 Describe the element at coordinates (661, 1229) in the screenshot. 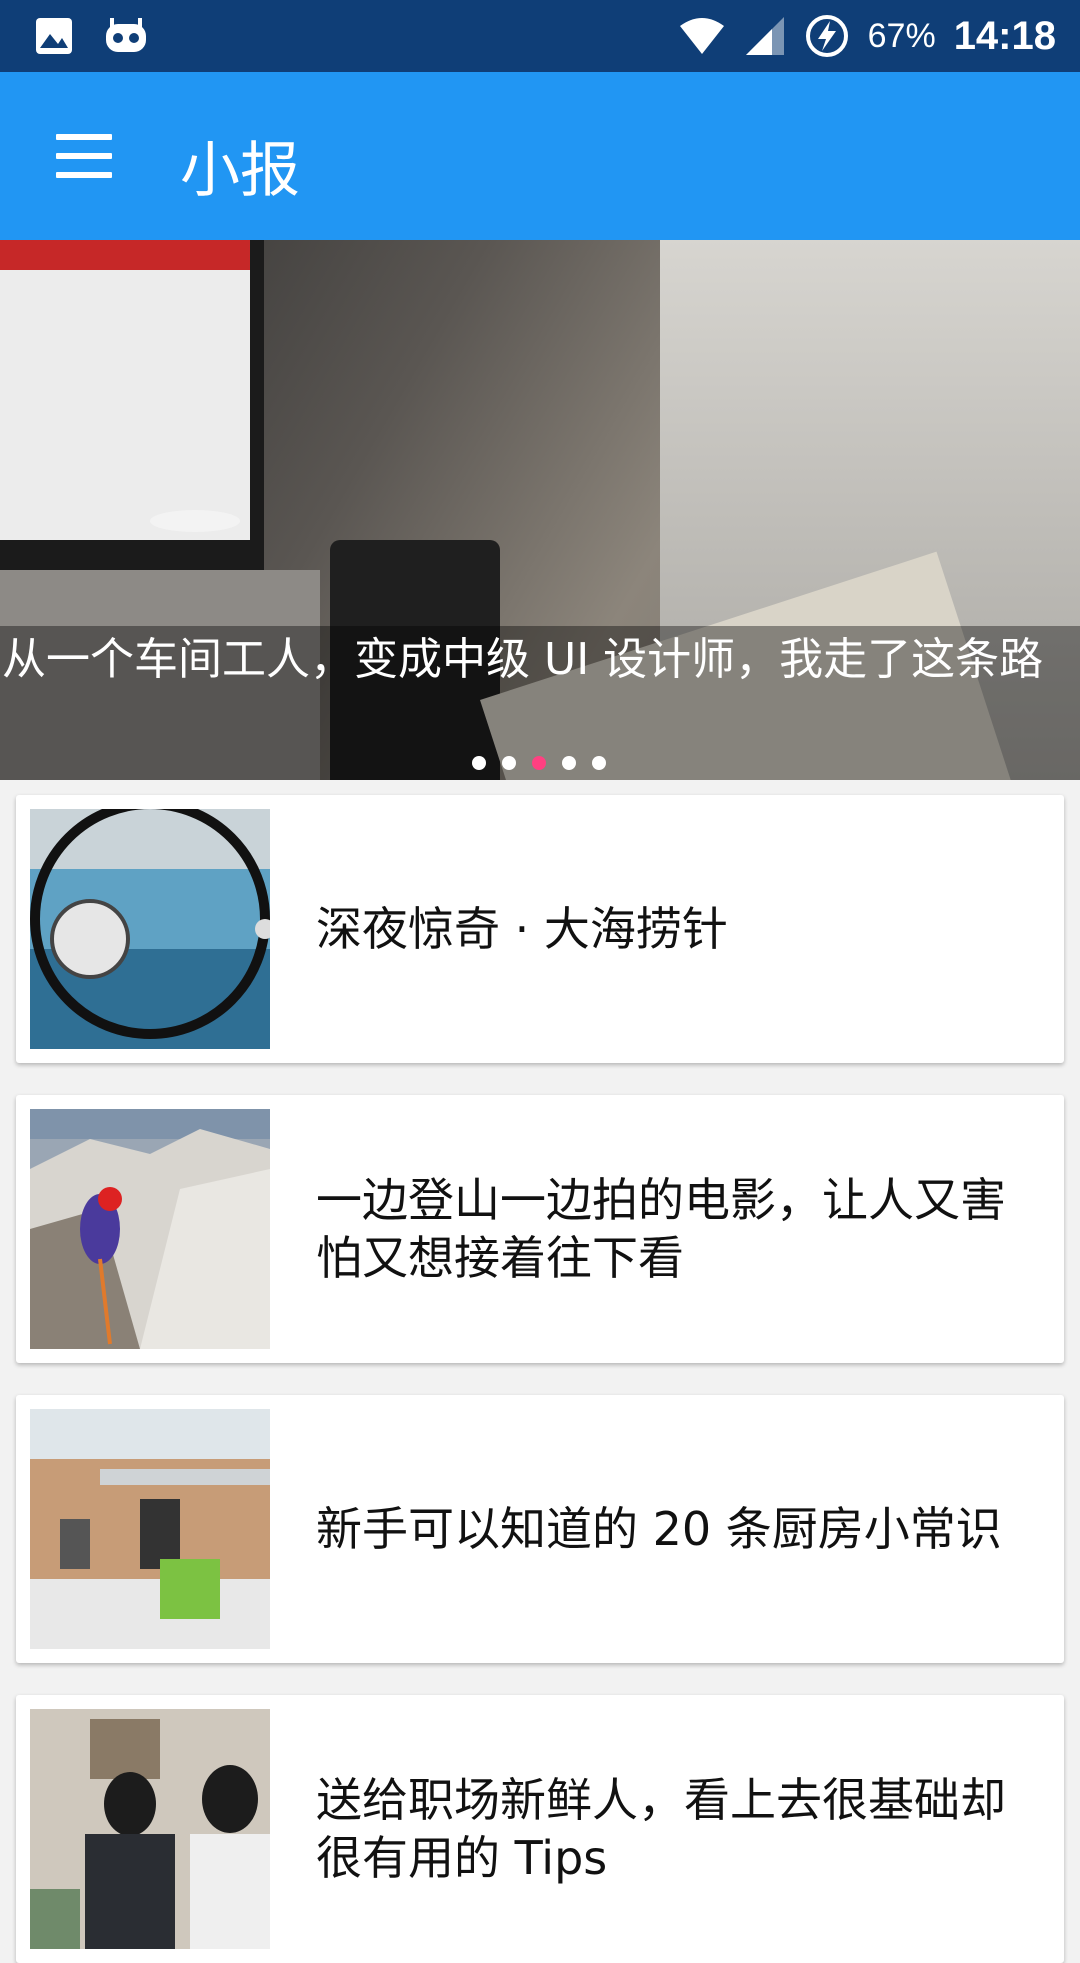

I see `article-title: 一边登山一边拍的电影，让人又害怕又想接着往下看` at that location.